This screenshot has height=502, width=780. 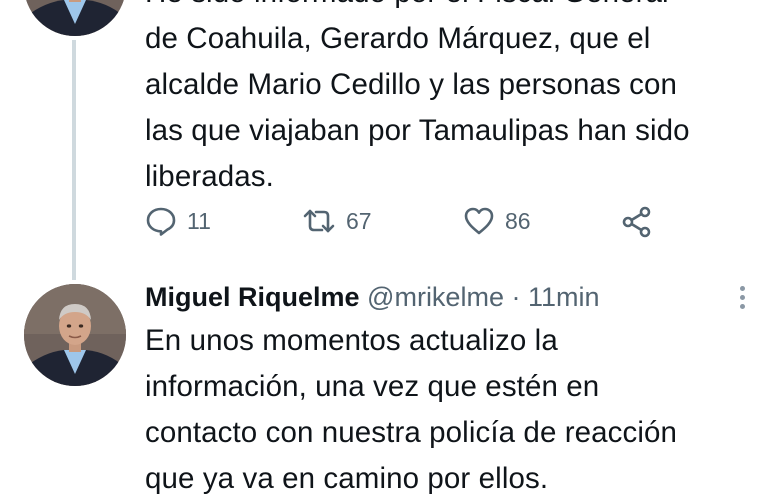 What do you see at coordinates (337, 221) in the screenshot?
I see `retweet-button: 67` at bounding box center [337, 221].